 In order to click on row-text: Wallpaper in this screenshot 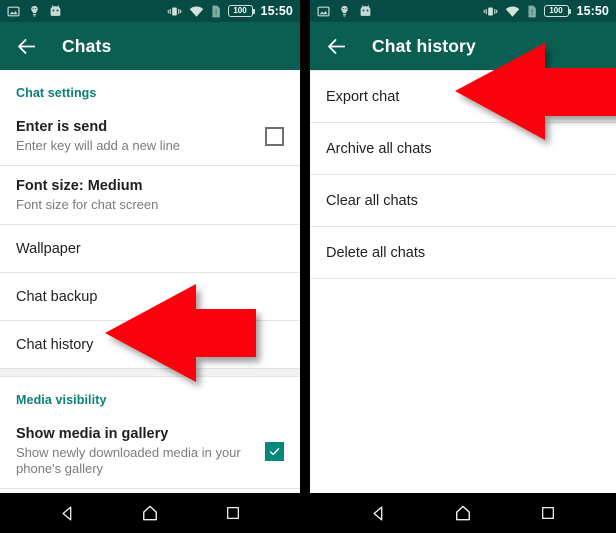, I will do `click(150, 249)`.